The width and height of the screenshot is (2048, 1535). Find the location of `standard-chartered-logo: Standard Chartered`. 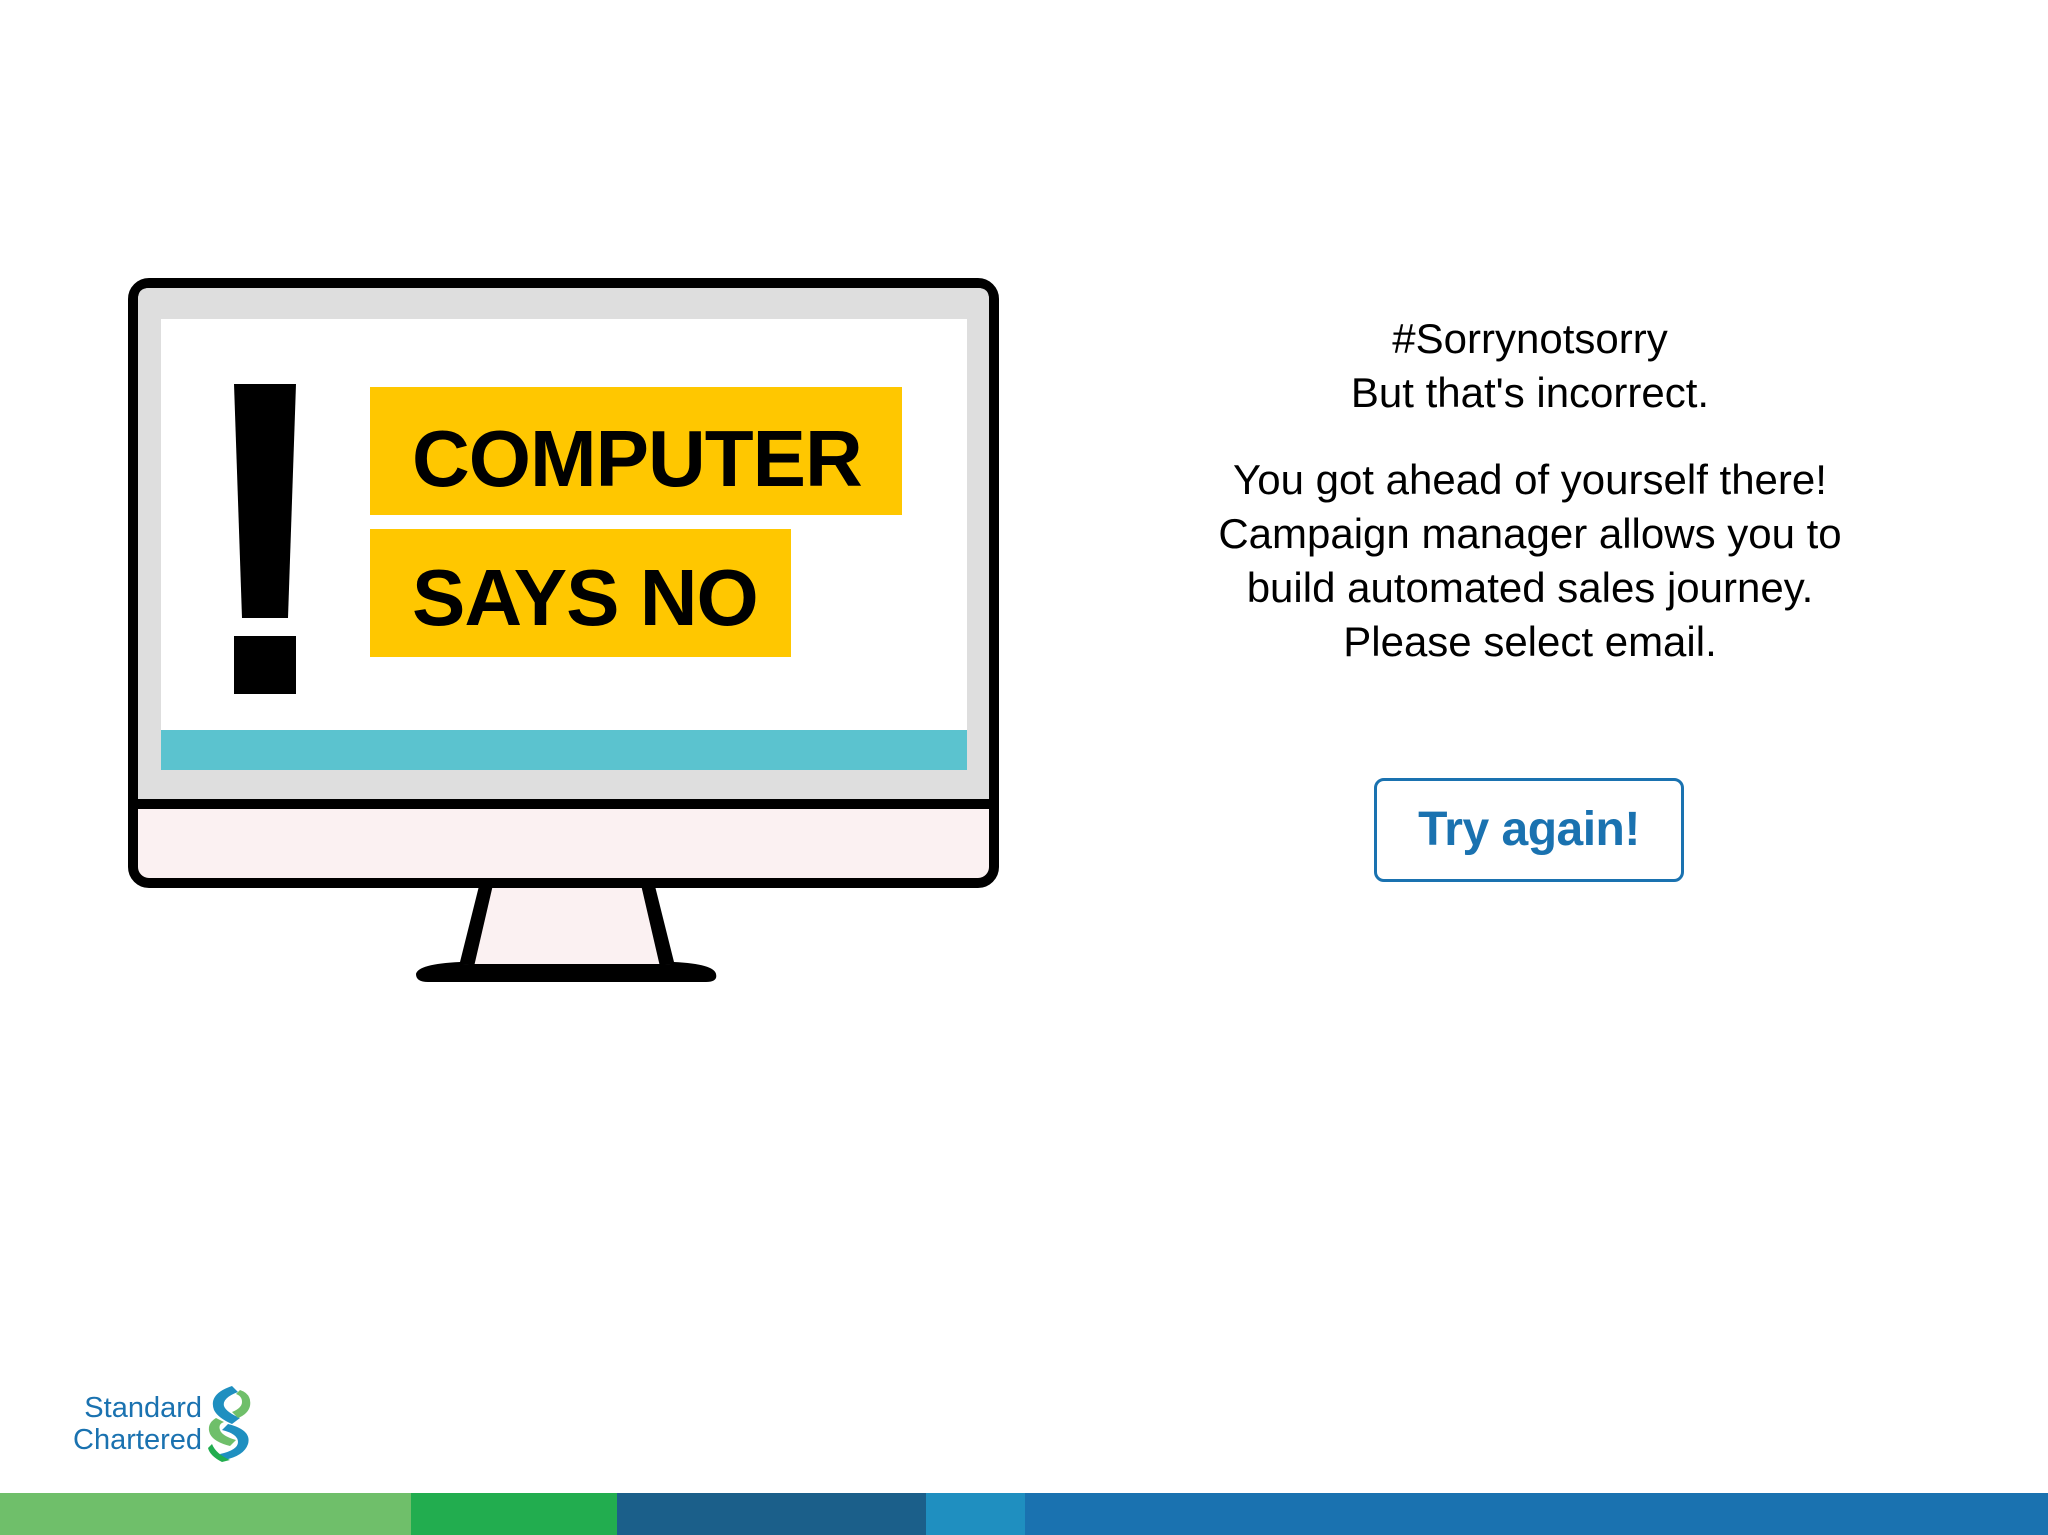

standard-chartered-logo: Standard Chartered is located at coordinates (155, 1424).